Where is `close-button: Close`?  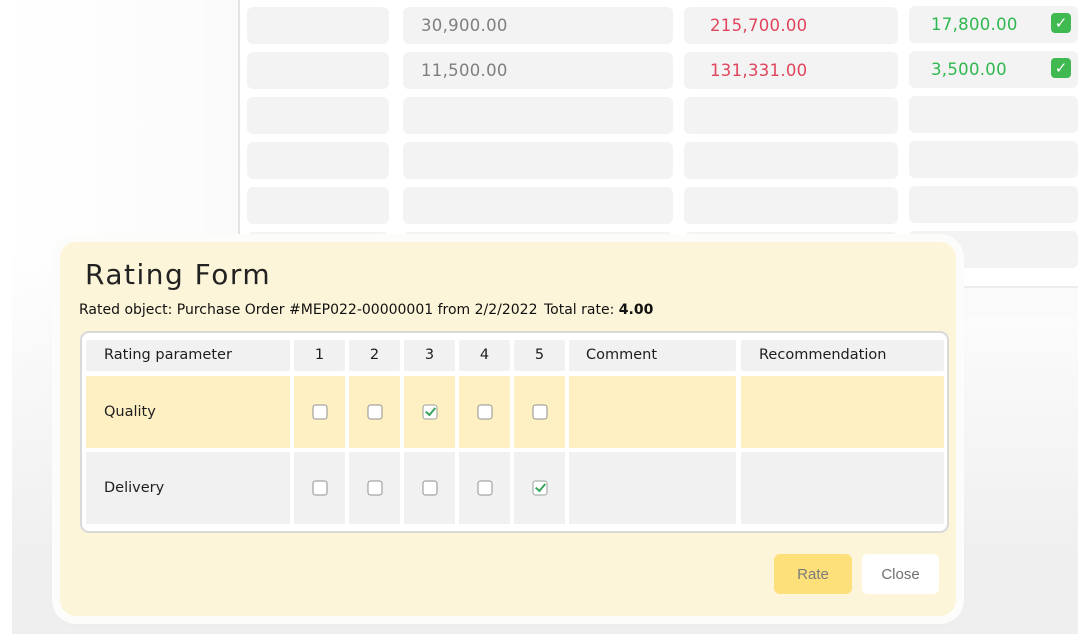 close-button: Close is located at coordinates (900, 574).